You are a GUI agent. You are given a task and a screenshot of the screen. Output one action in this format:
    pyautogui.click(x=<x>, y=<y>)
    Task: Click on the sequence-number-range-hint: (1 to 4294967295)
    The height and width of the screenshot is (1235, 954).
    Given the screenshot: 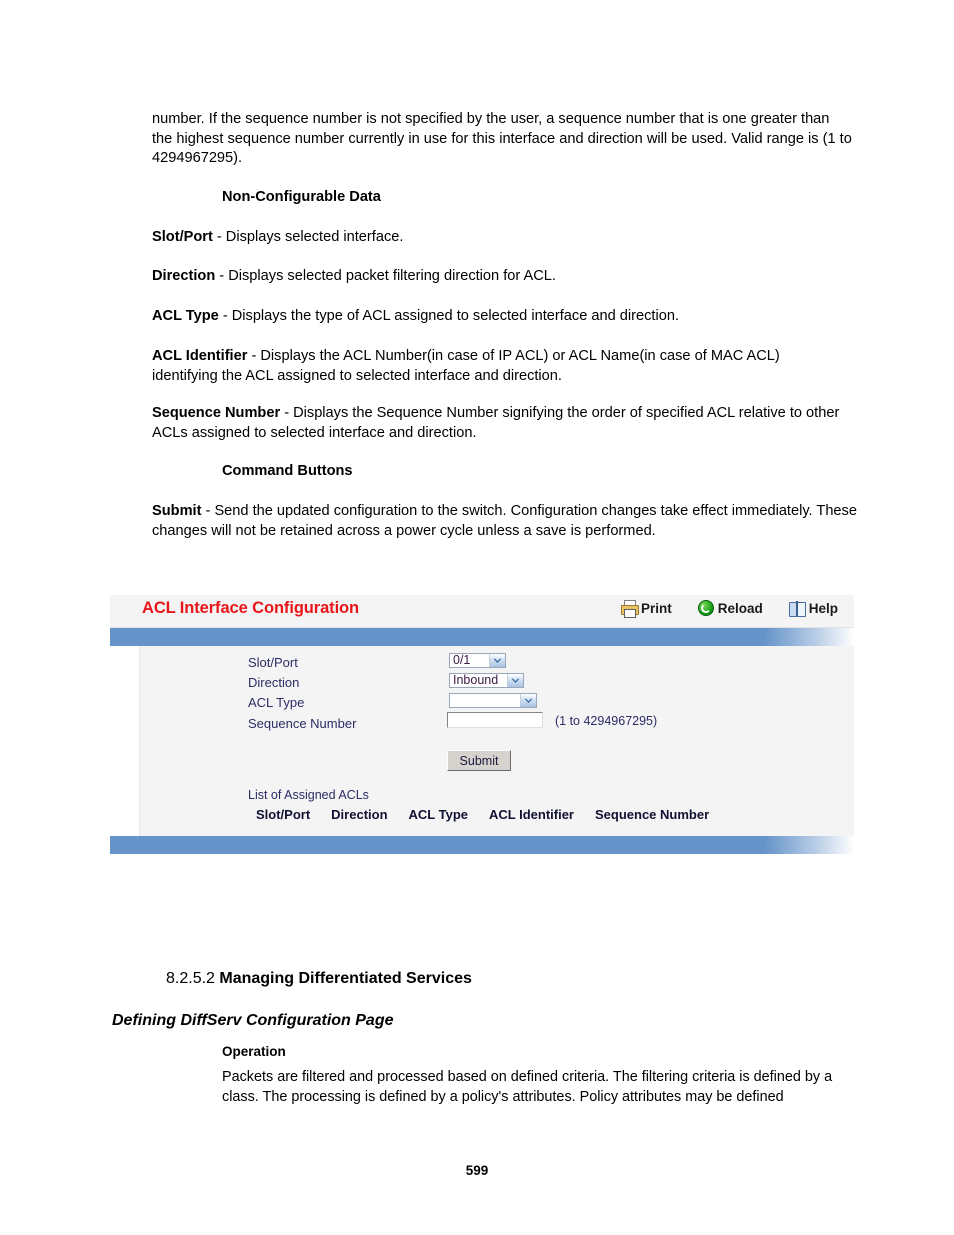 What is the action you would take?
    pyautogui.click(x=606, y=721)
    